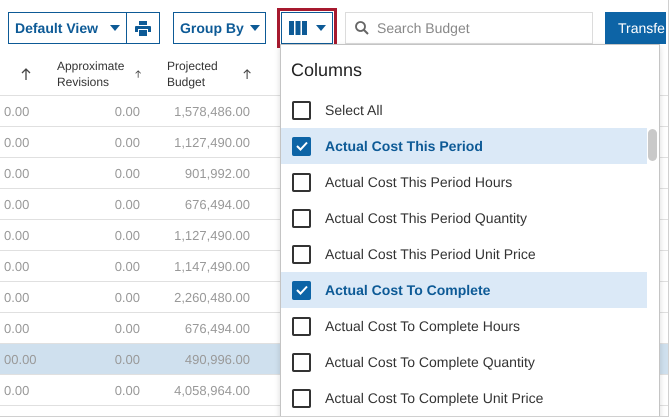  Describe the element at coordinates (464, 218) in the screenshot. I see `column-option: Actual Cost This Period Quantity` at that location.